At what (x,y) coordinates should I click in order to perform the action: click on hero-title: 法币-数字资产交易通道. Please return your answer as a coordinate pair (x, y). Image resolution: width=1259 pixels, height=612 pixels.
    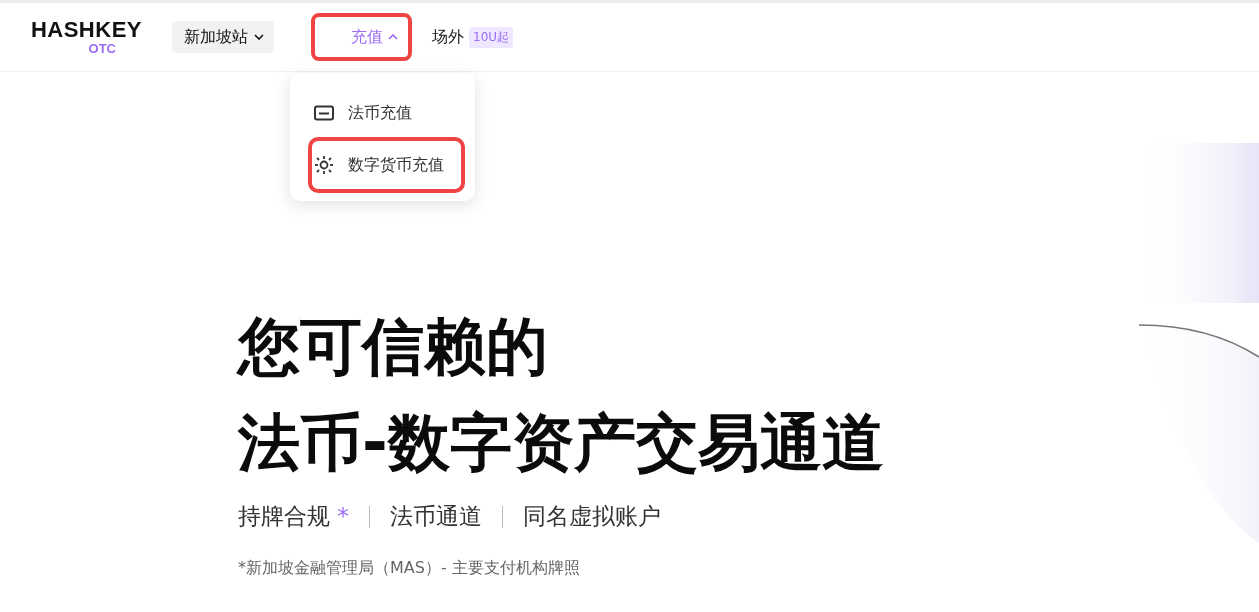
    Looking at the image, I should click on (561, 443).